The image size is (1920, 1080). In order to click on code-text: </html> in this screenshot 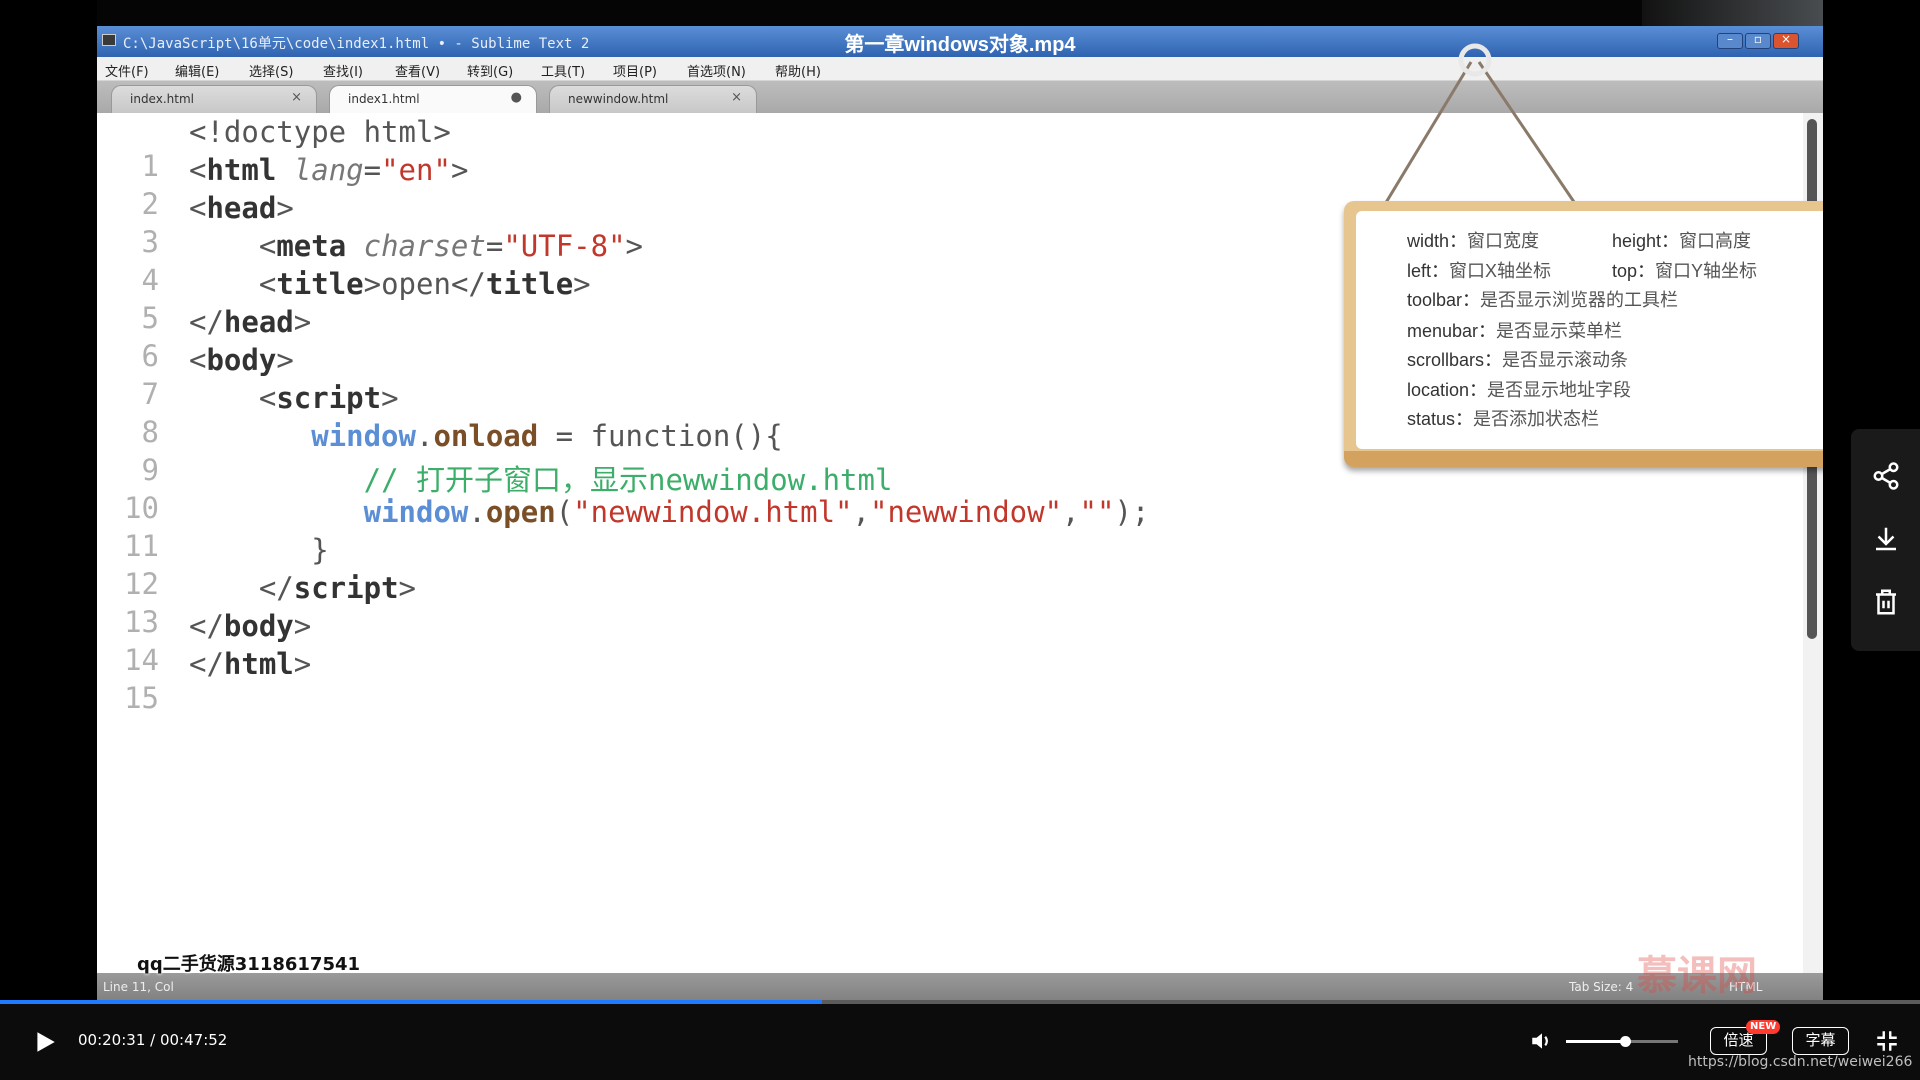, I will do `click(250, 664)`.